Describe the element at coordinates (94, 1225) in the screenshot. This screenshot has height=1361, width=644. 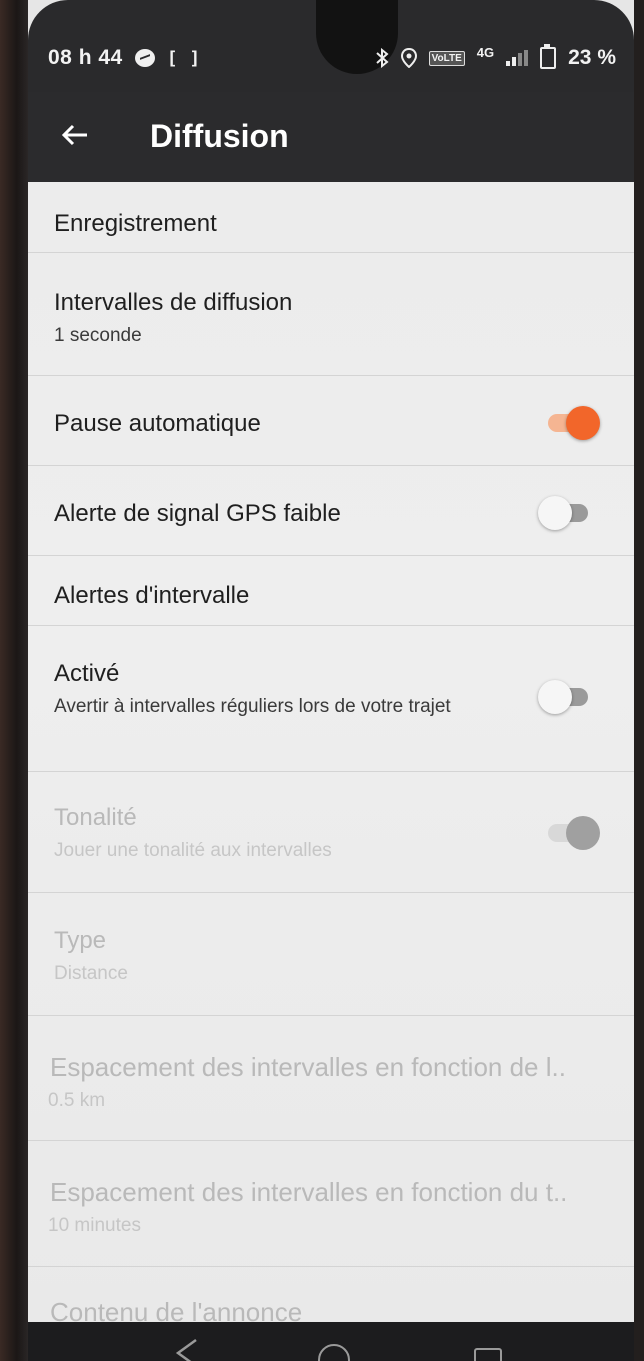
I see `setting-value: 10 minutes` at that location.